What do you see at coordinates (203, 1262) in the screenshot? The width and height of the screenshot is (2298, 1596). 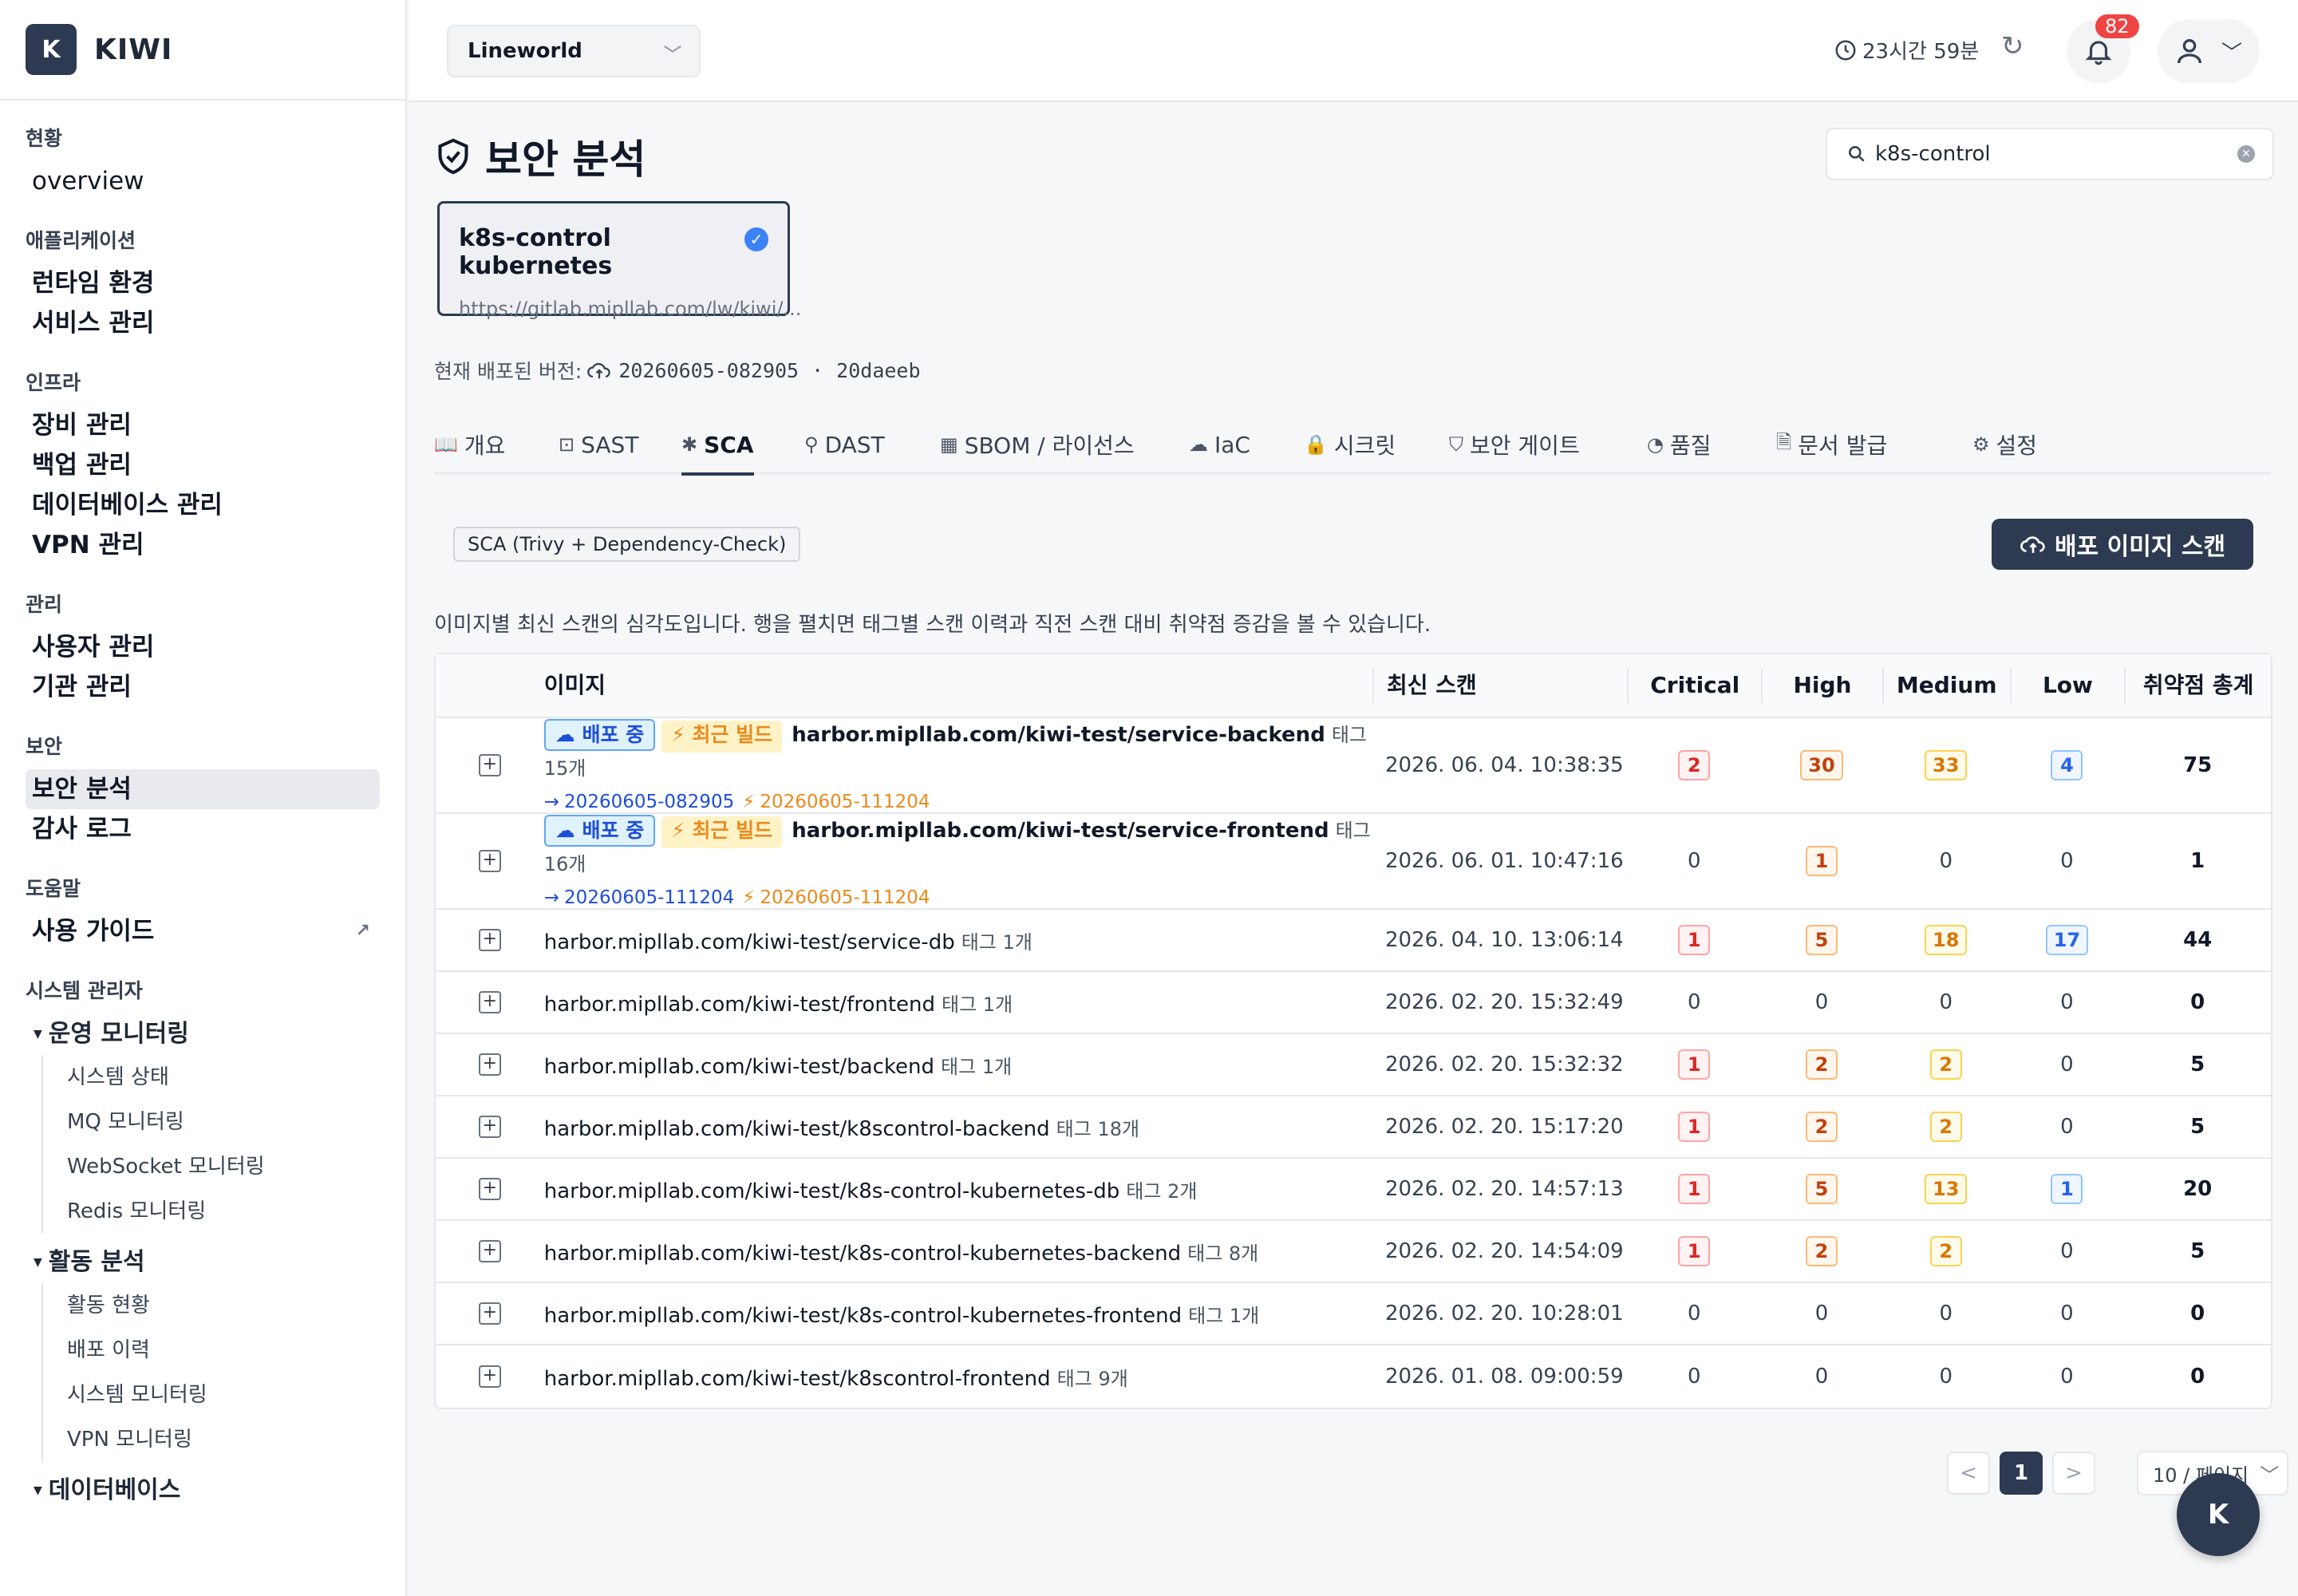 I see `sidebar-group-activity-analysis: ▼ 활동 분석` at bounding box center [203, 1262].